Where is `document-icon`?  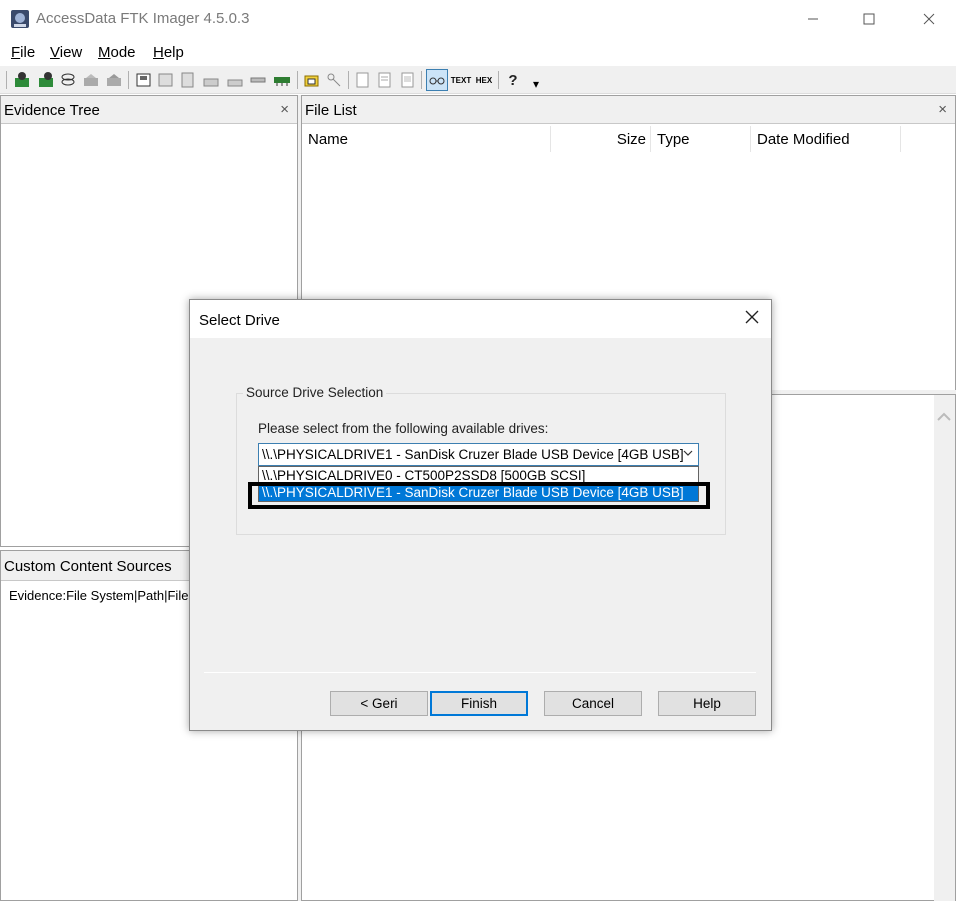 document-icon is located at coordinates (362, 80).